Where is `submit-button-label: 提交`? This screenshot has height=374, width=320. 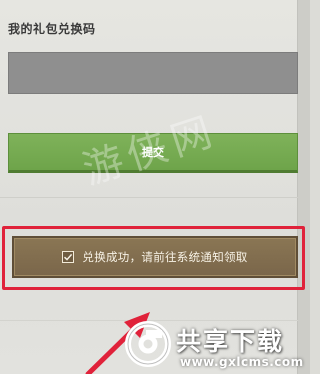 submit-button-label: 提交 is located at coordinates (153, 152).